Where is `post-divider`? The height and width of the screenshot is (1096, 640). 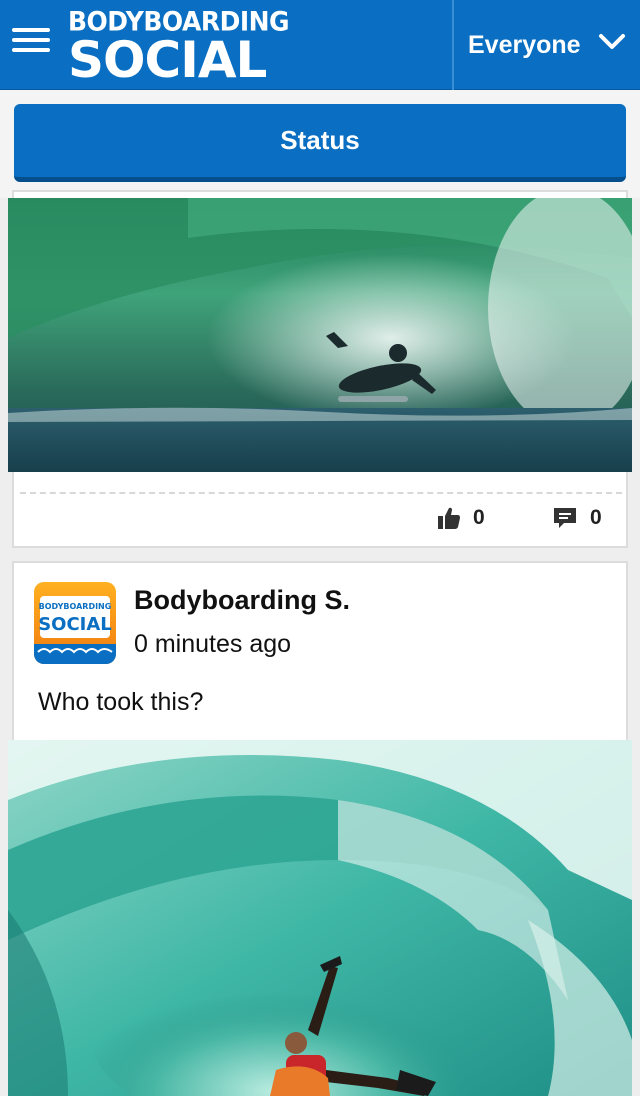
post-divider is located at coordinates (321, 493).